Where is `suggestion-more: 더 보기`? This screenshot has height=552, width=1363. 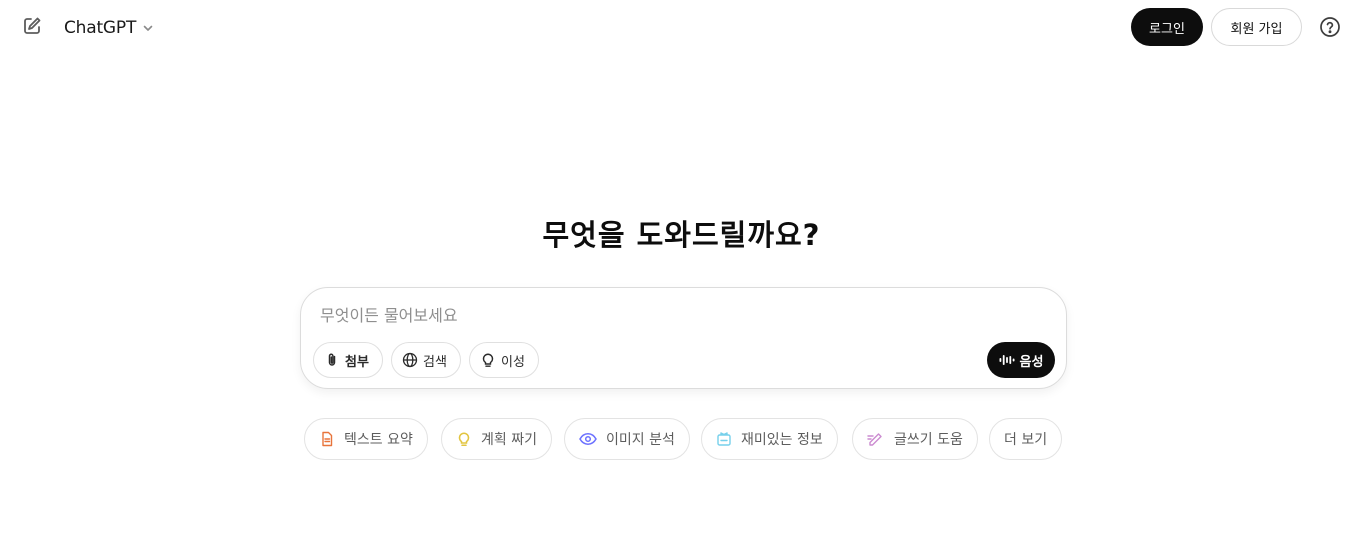
suggestion-more: 더 보기 is located at coordinates (1026, 439).